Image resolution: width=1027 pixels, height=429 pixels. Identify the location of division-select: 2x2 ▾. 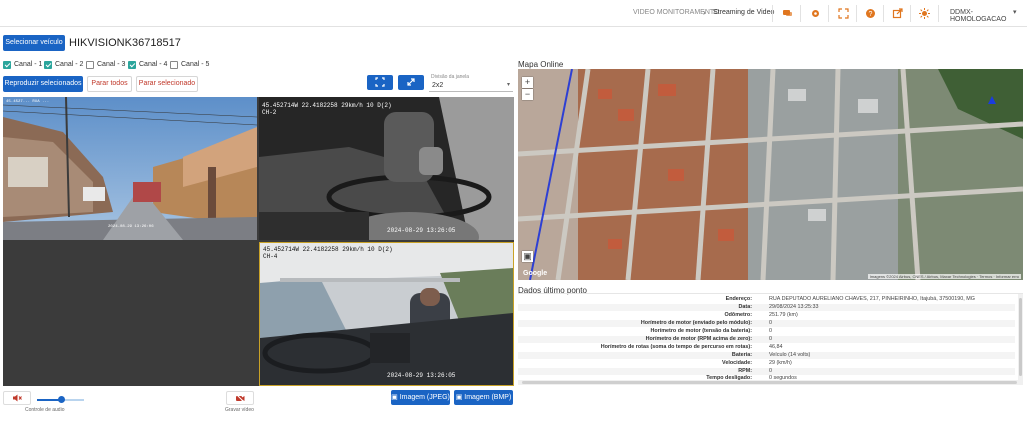
(471, 86).